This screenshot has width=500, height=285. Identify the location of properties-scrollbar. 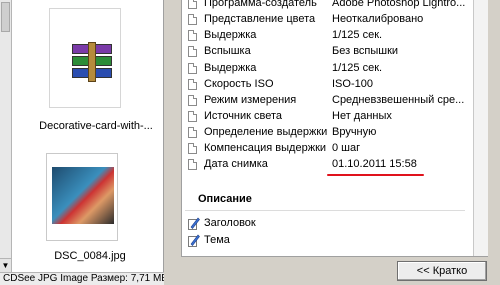
(480, 128).